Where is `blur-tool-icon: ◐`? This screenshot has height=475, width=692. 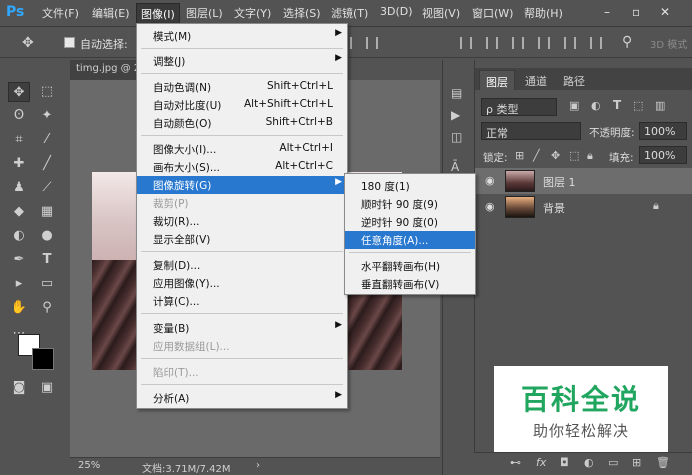 blur-tool-icon: ◐ is located at coordinates (19, 236).